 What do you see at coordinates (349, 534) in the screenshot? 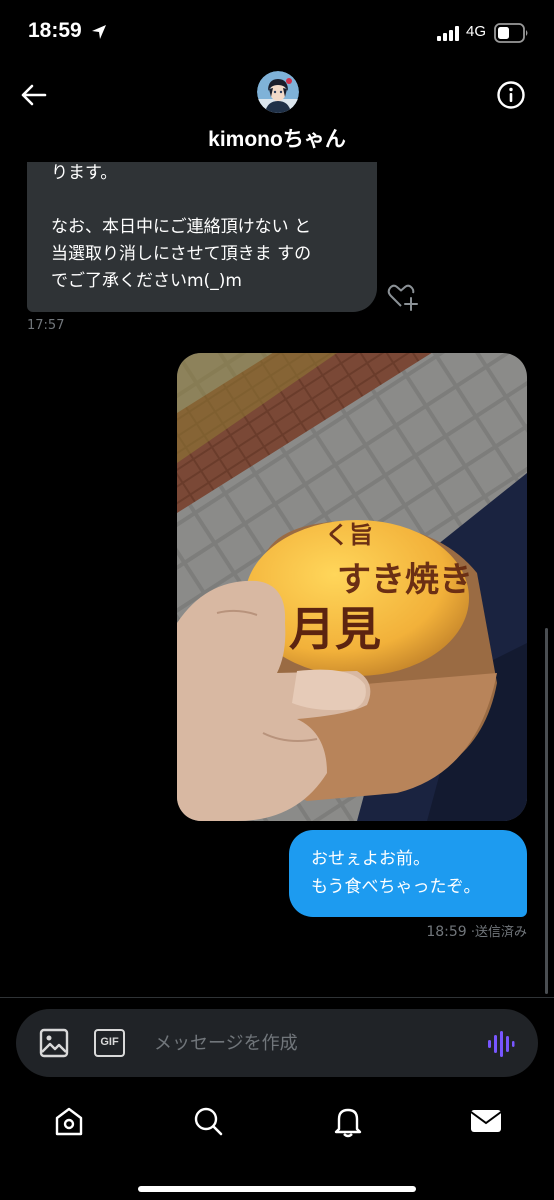
I see `burger-label-top: く旨` at bounding box center [349, 534].